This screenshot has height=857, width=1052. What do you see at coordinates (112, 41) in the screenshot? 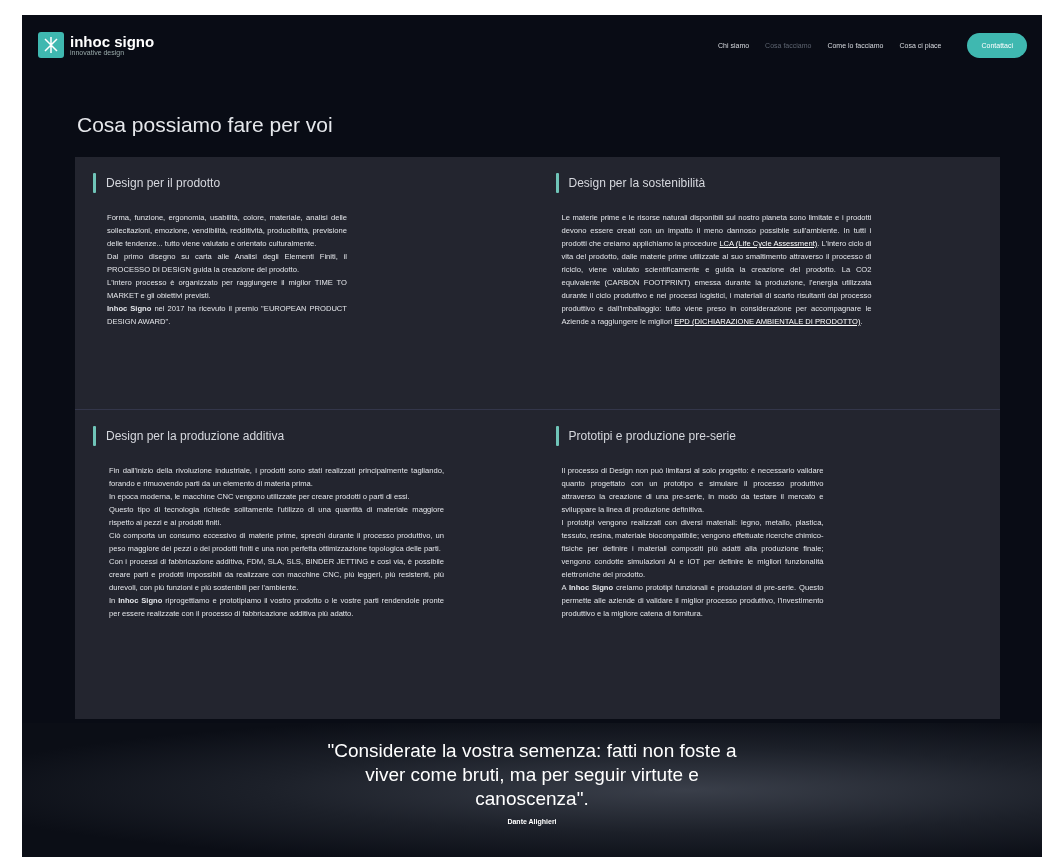
I see `logo-name: inhoc signo` at bounding box center [112, 41].